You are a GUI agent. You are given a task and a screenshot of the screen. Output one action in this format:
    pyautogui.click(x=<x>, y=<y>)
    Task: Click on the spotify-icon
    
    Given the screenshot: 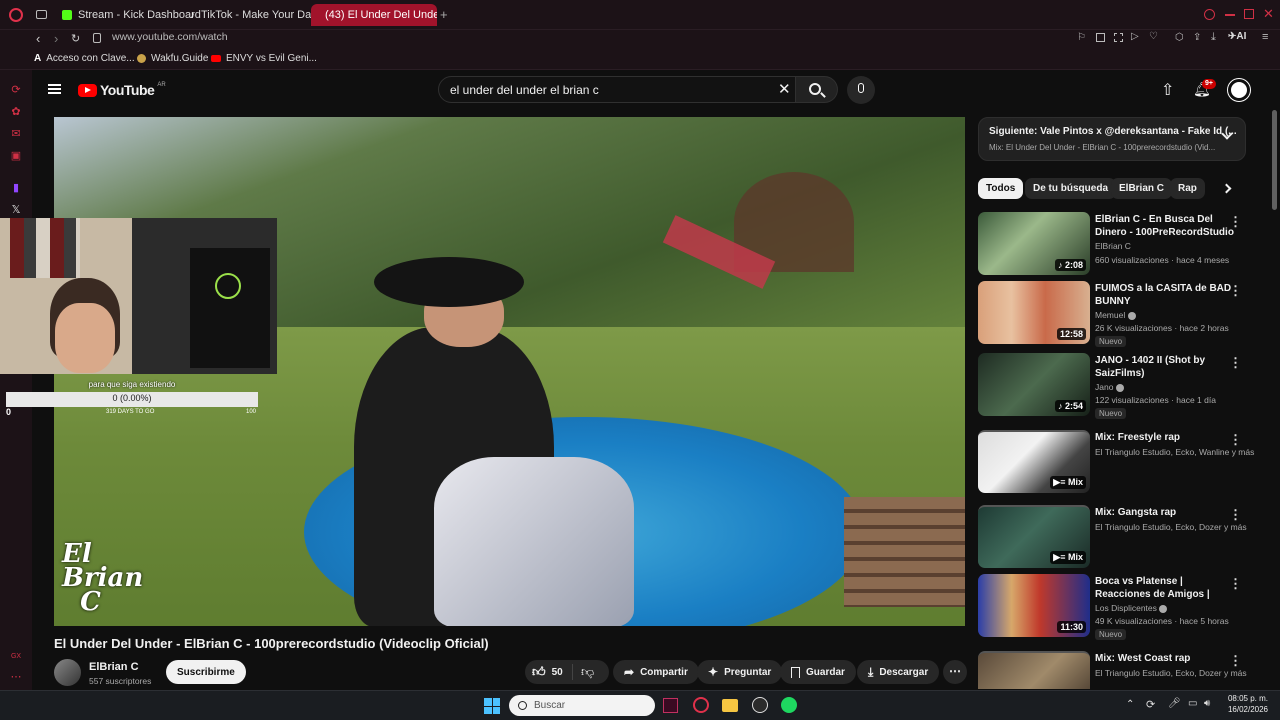 What is the action you would take?
    pyautogui.click(x=789, y=705)
    